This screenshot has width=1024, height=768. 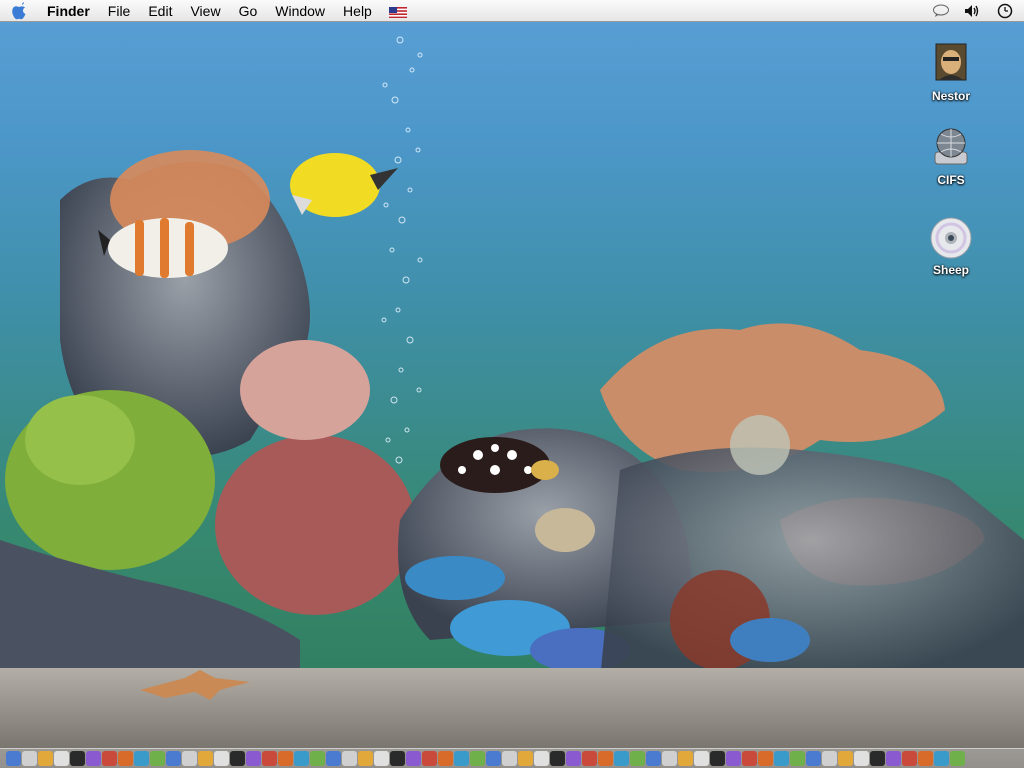 I want to click on app-menu-finder: Finder, so click(x=68, y=11).